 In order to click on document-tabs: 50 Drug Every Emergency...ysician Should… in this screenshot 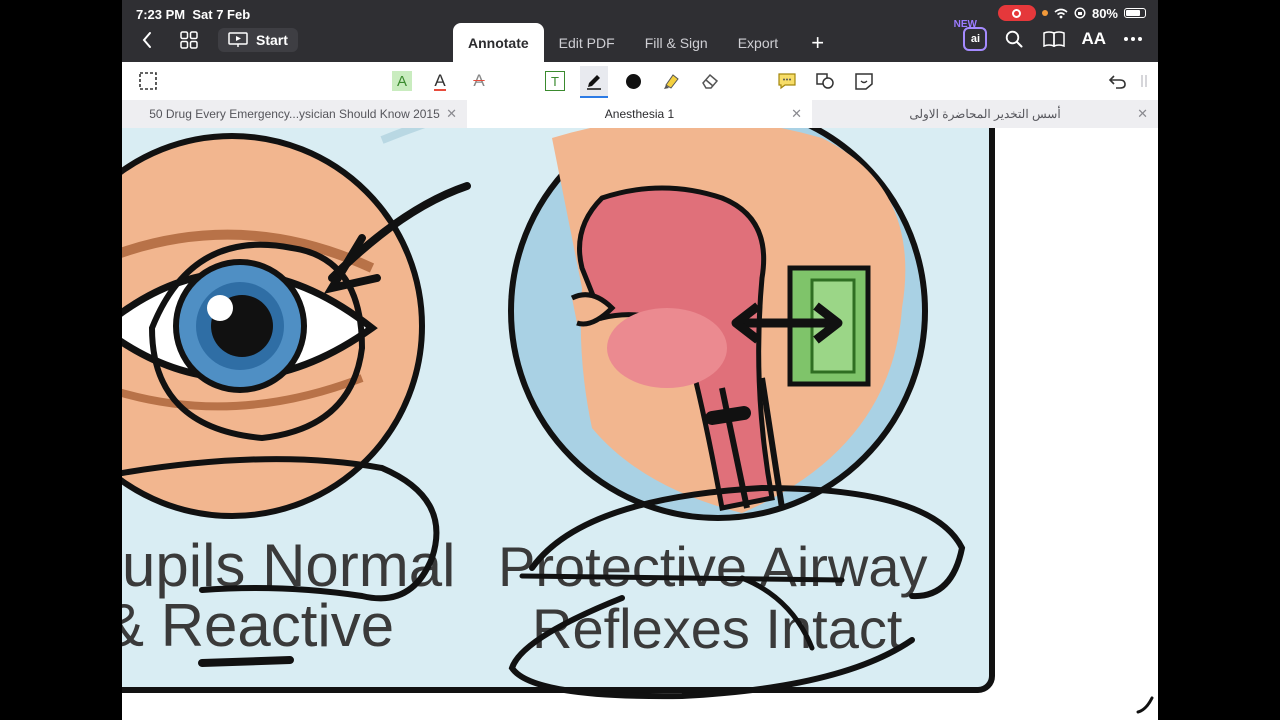, I will do `click(640, 114)`.